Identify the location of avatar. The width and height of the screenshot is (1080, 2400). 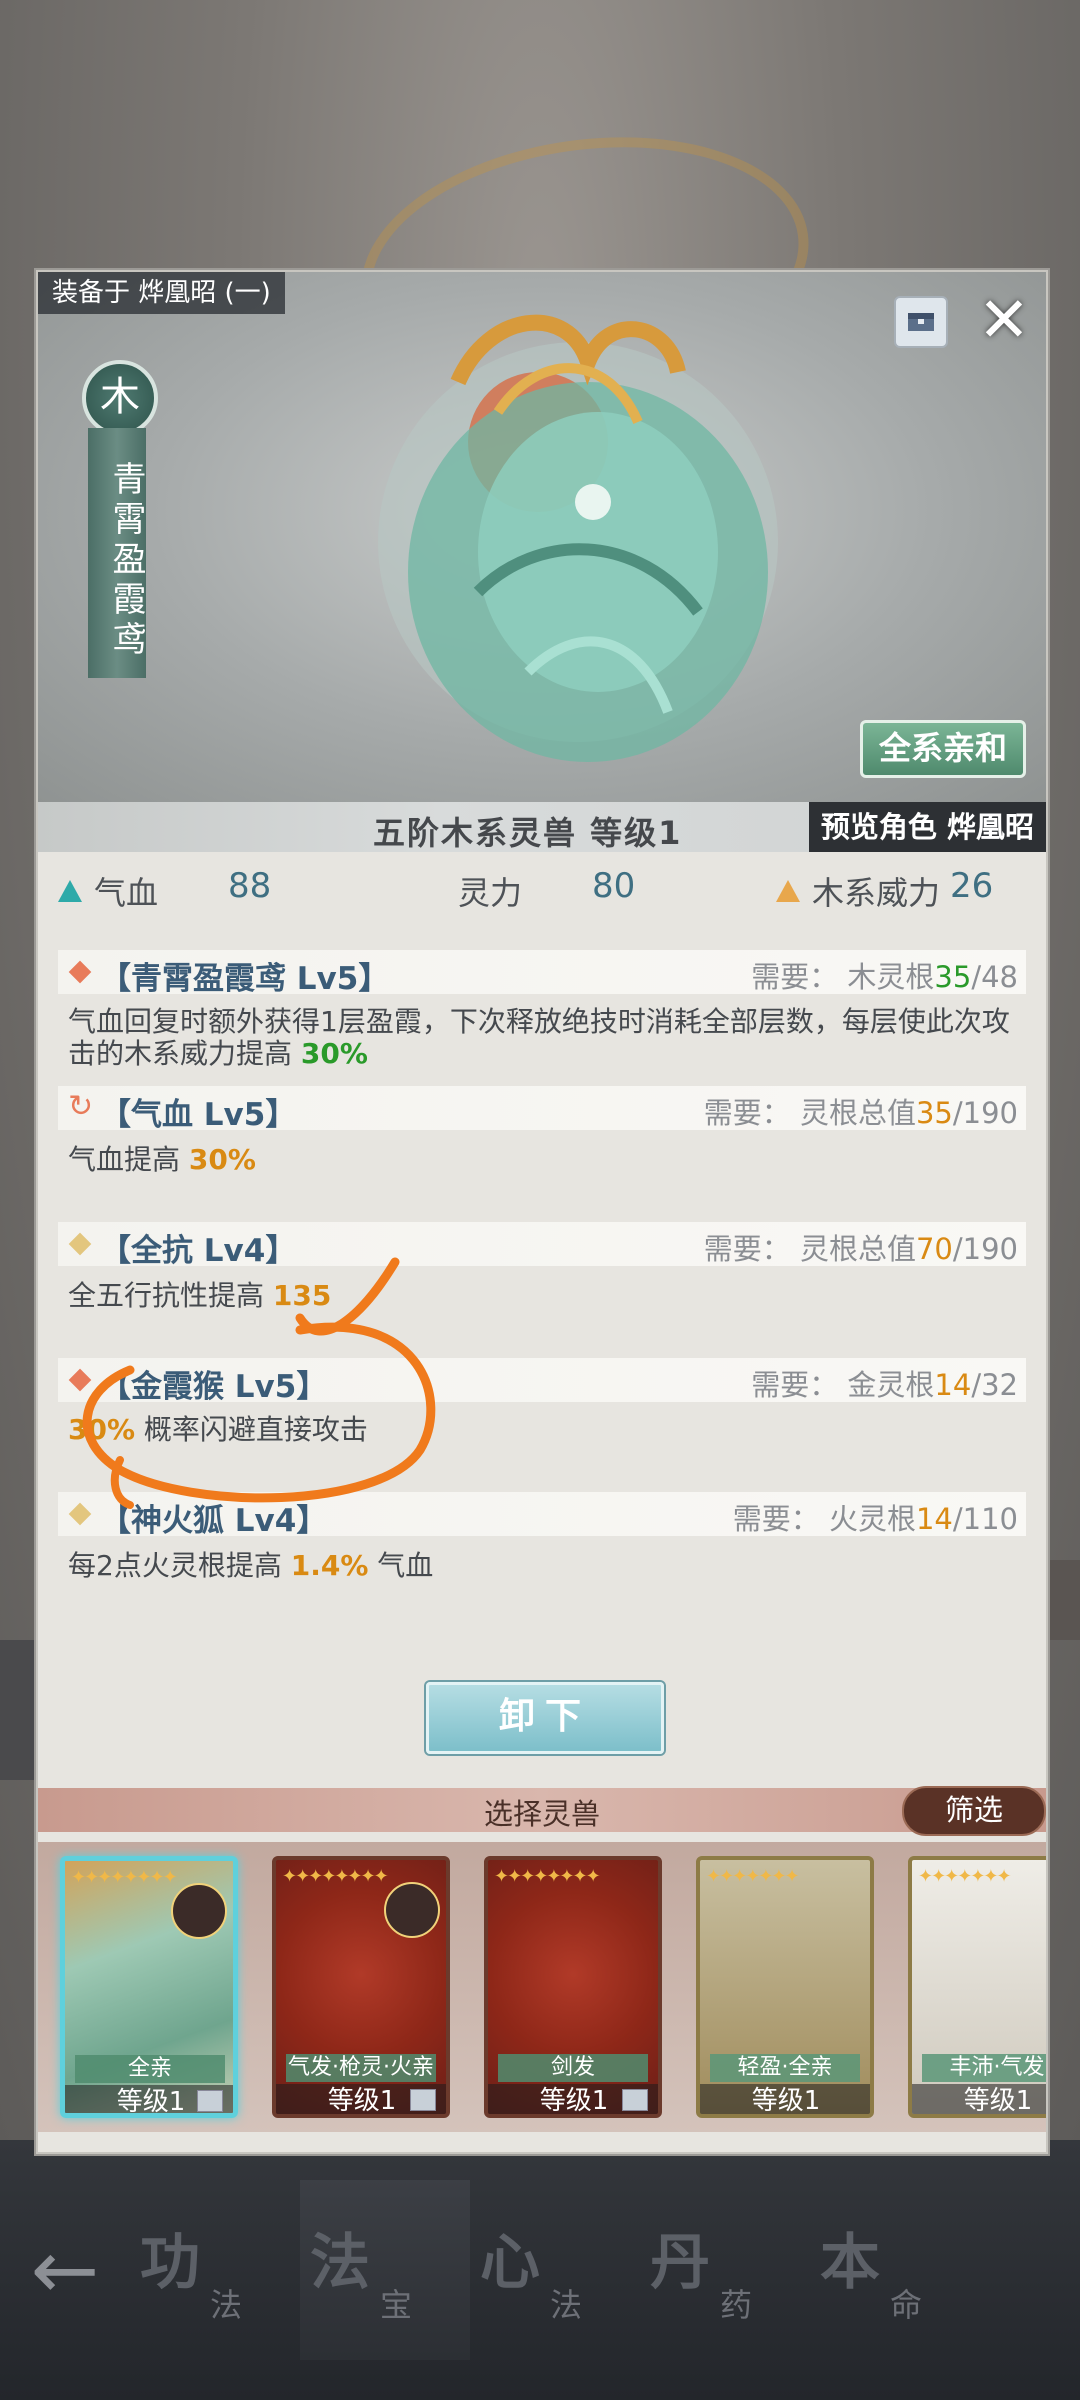
(199, 1911).